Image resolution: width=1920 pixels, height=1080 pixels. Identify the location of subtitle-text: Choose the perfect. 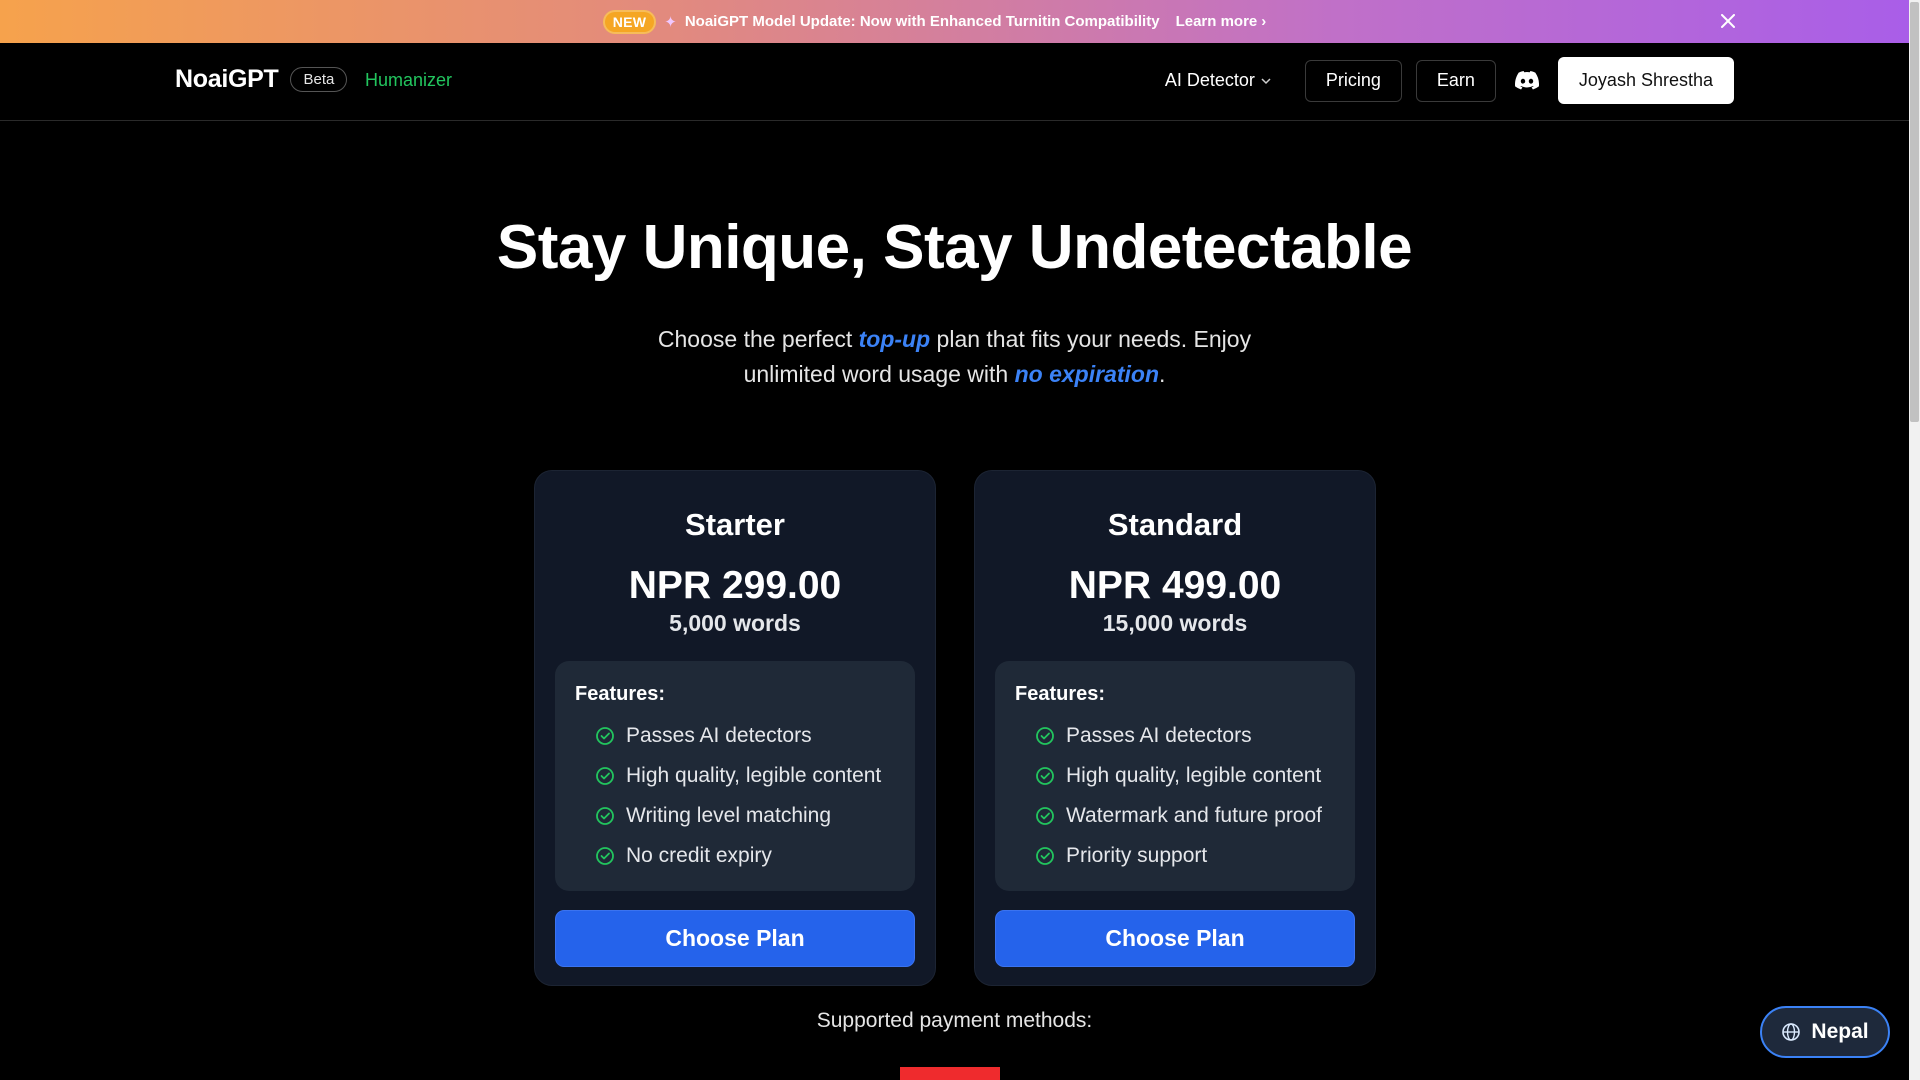
(758, 339).